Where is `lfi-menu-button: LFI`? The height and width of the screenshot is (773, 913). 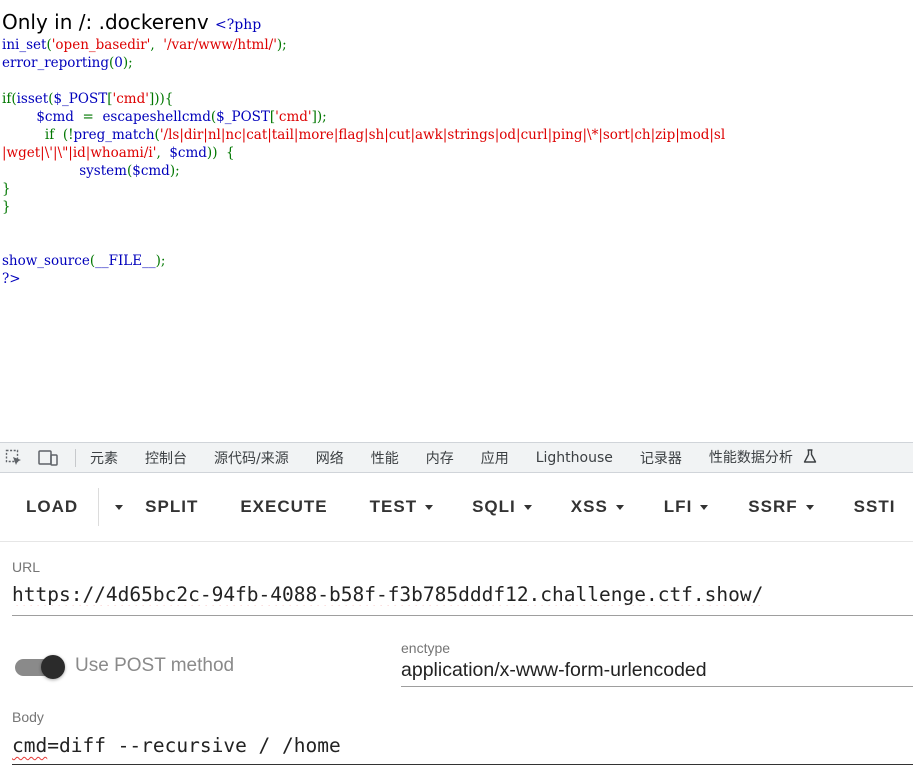 lfi-menu-button: LFI is located at coordinates (686, 507).